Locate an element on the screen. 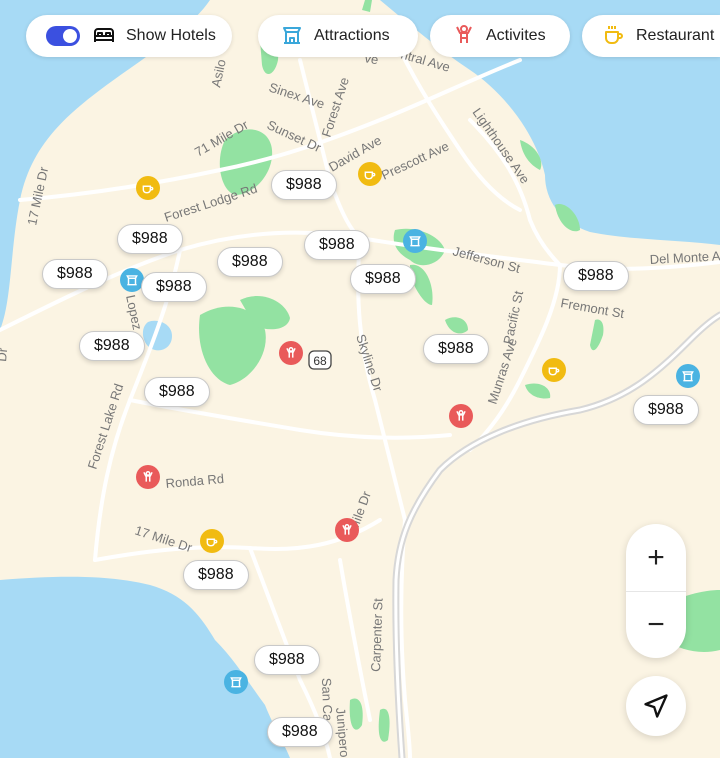 The height and width of the screenshot is (758, 720). show-hotels-toggle is located at coordinates (63, 36).